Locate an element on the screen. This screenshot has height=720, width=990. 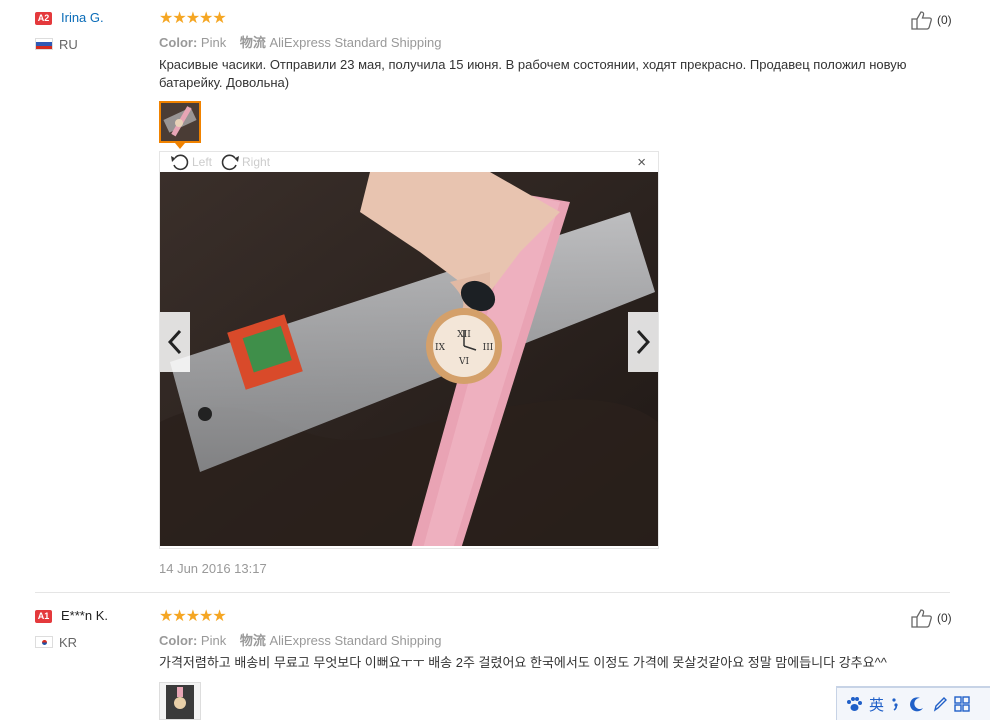
paw-icon is located at coordinates (854, 704).